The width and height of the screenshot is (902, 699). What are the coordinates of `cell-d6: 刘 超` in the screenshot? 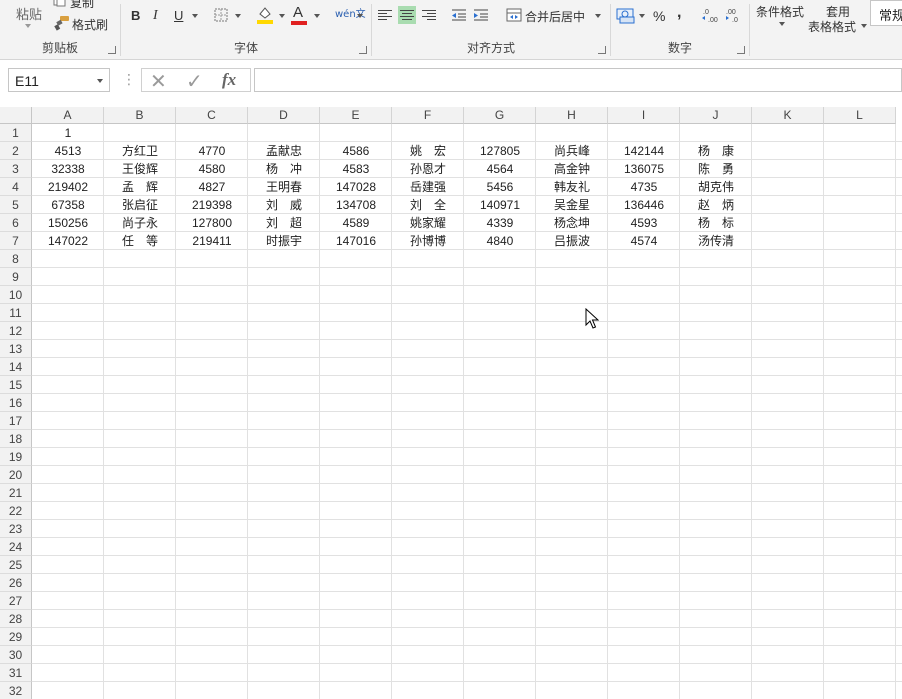 It's located at (284, 223).